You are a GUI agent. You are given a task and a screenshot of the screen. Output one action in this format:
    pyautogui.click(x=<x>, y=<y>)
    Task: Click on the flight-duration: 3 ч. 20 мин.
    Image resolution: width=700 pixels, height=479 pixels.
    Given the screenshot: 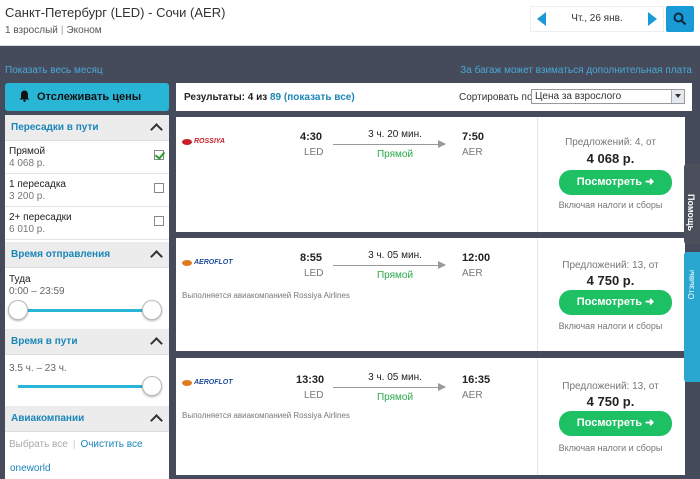 What is the action you would take?
    pyautogui.click(x=395, y=134)
    